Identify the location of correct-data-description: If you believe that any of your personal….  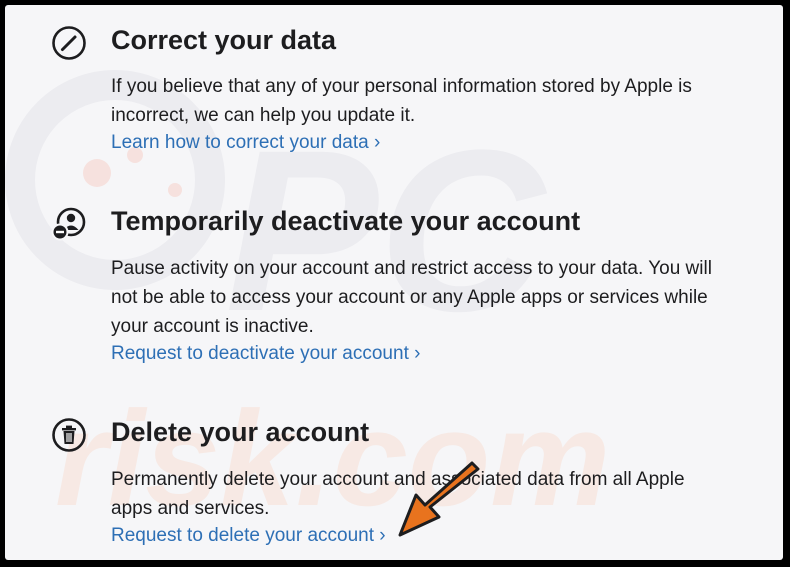
(401, 101).